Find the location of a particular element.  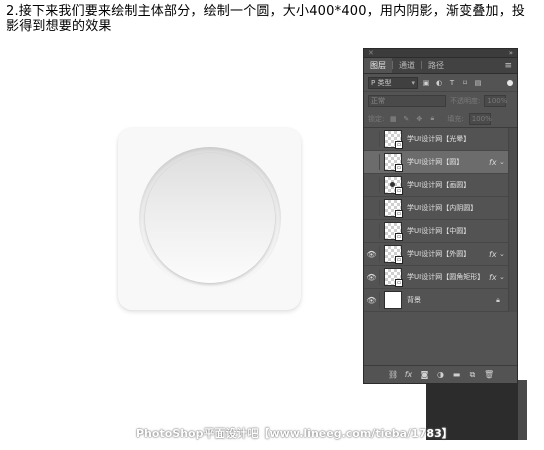

layer-row: 👁︎ ▭ 学UI设计网【画圆】 is located at coordinates (440, 185).